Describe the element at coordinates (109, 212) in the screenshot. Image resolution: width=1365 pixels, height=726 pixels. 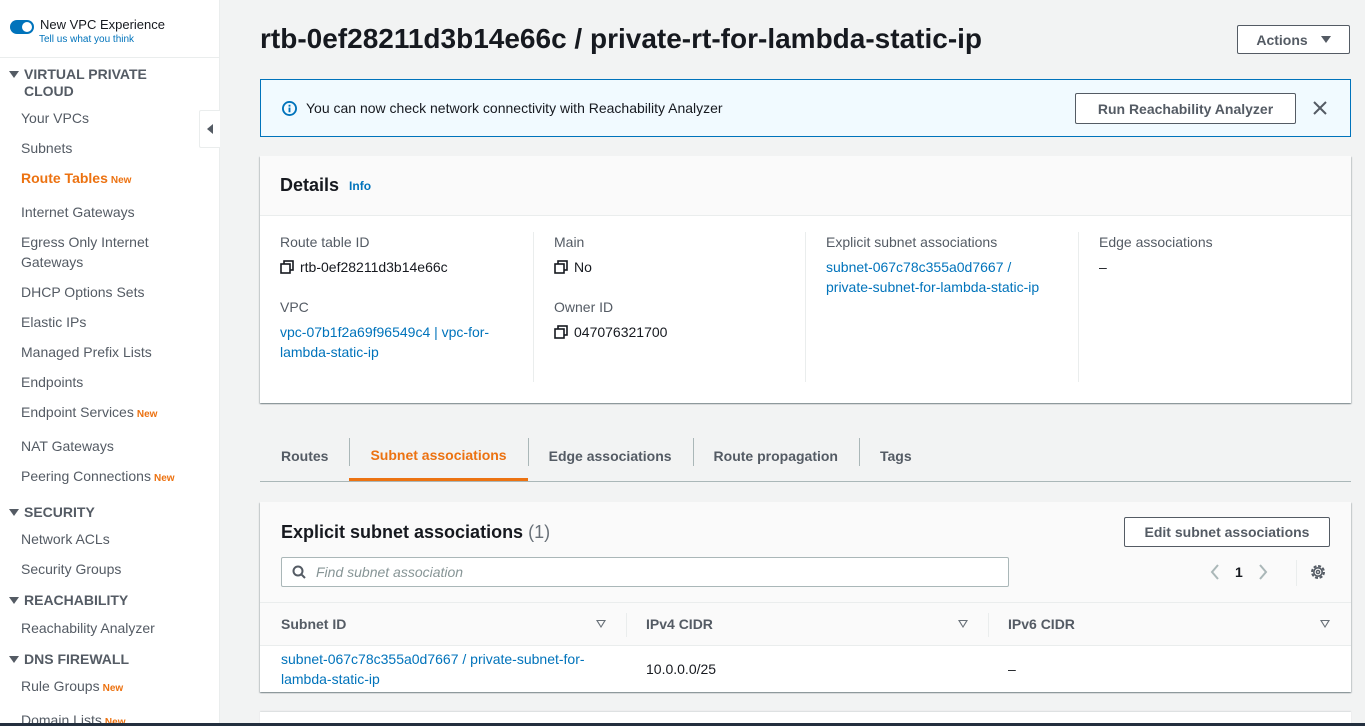
I see `sidebar-item-internet-gateways: Internet Gateways` at that location.